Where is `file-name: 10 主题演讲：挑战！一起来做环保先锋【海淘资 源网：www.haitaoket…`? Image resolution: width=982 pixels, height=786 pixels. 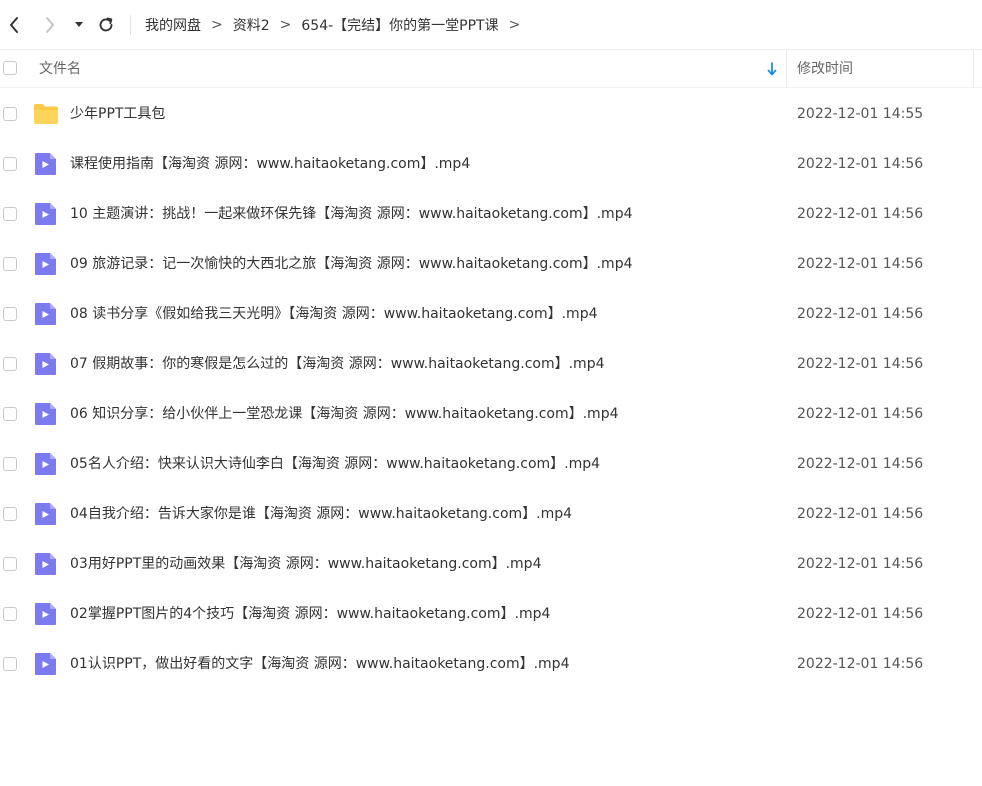 file-name: 10 主题演讲：挑战！一起来做环保先锋【海淘资 源网：www.haitaoket… is located at coordinates (351, 214).